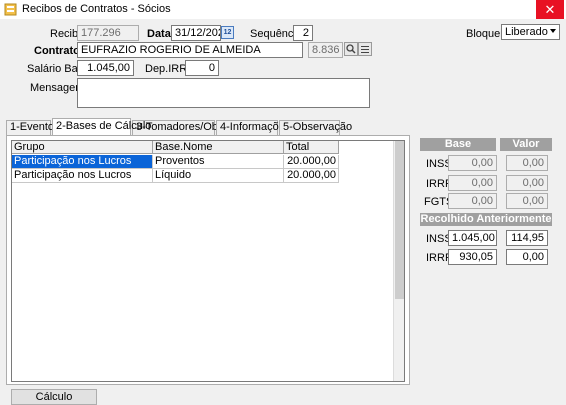 This screenshot has height=405, width=566. What do you see at coordinates (190, 50) in the screenshot?
I see `contrato-field: EUFRAZIO ROGERIO DE ALMEIDA` at bounding box center [190, 50].